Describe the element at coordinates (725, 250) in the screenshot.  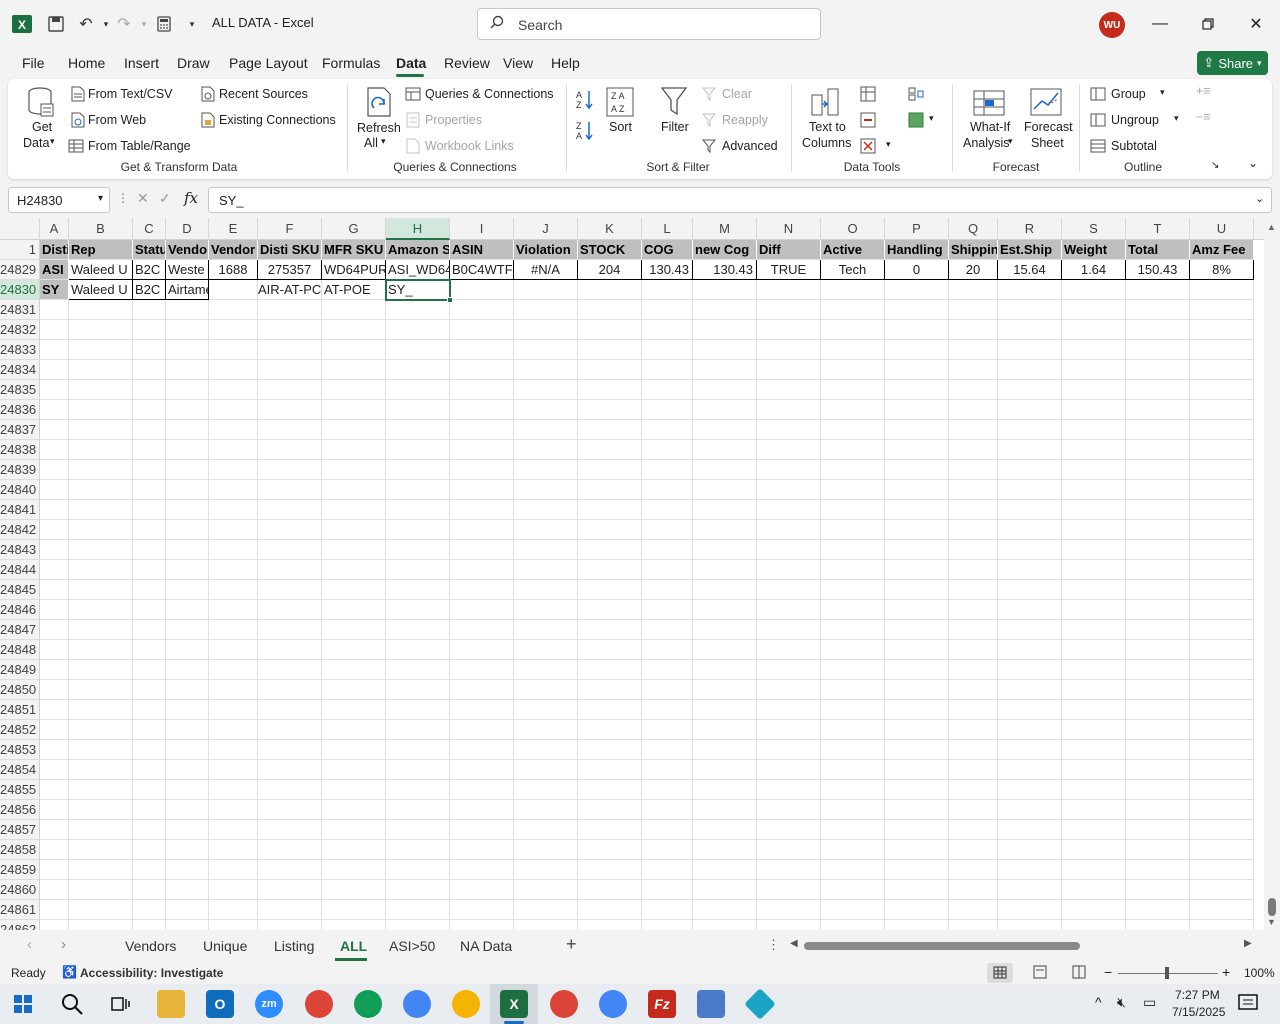
I see `header-cell: new Cog` at that location.